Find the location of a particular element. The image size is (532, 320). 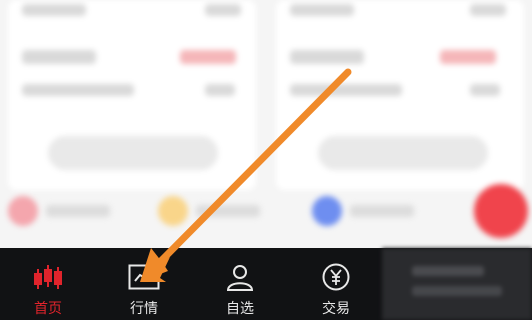

floating-action-button is located at coordinates (501, 211).